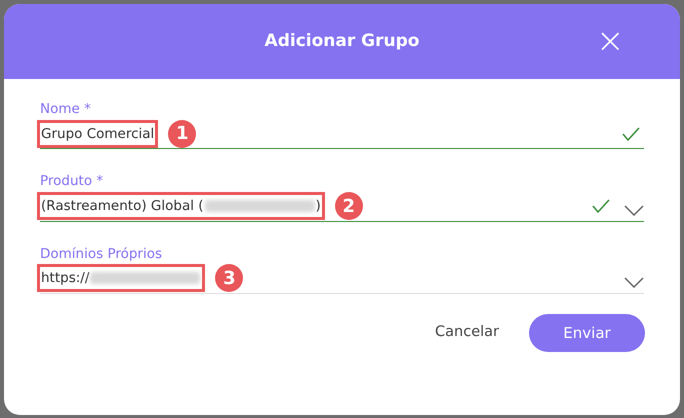  I want to click on highlighted-value: Grupo Comercial, so click(97, 134).